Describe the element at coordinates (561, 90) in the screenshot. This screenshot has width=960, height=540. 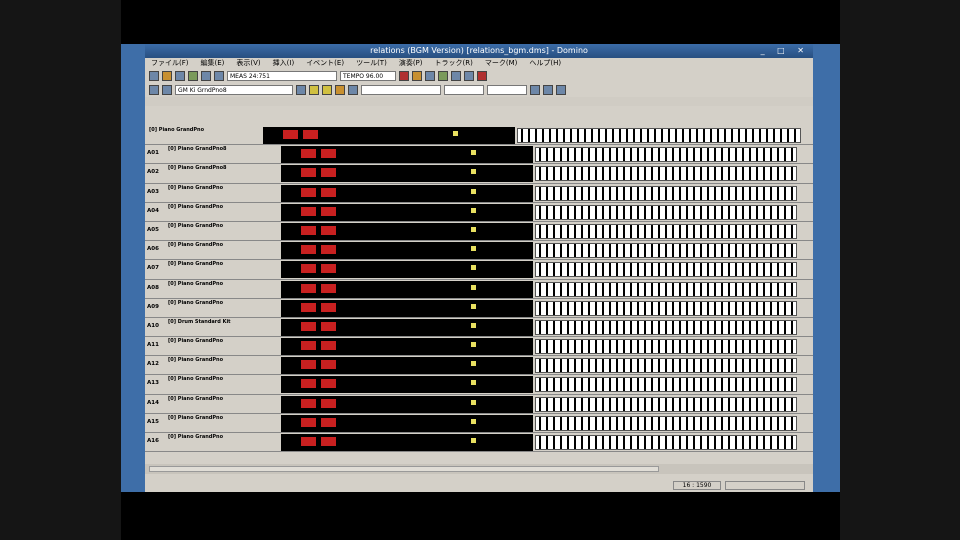
I see `piano-roll-icon` at that location.